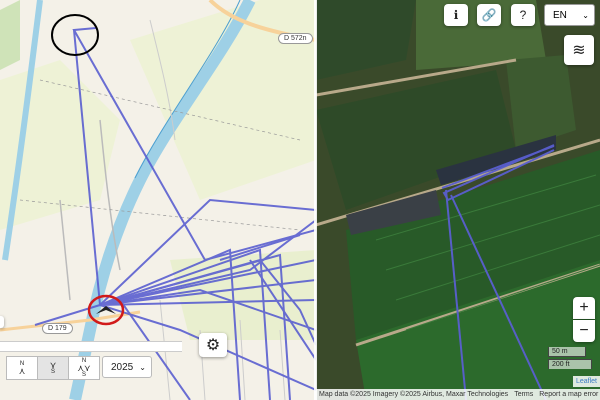  What do you see at coordinates (22, 371) in the screenshot?
I see `compass-arrow-icon: ⋏` at bounding box center [22, 371].